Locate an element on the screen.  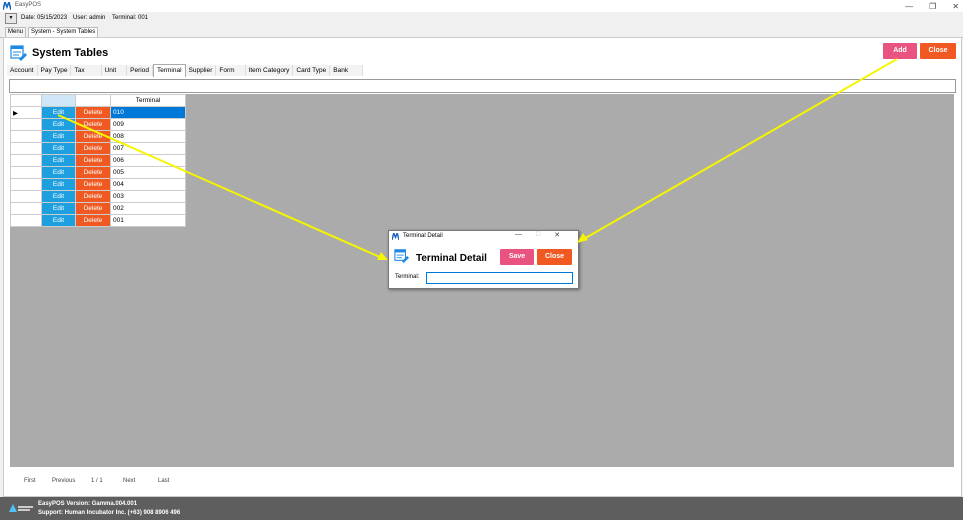
table-row: Edit Delete 007 is located at coordinates (98, 148).